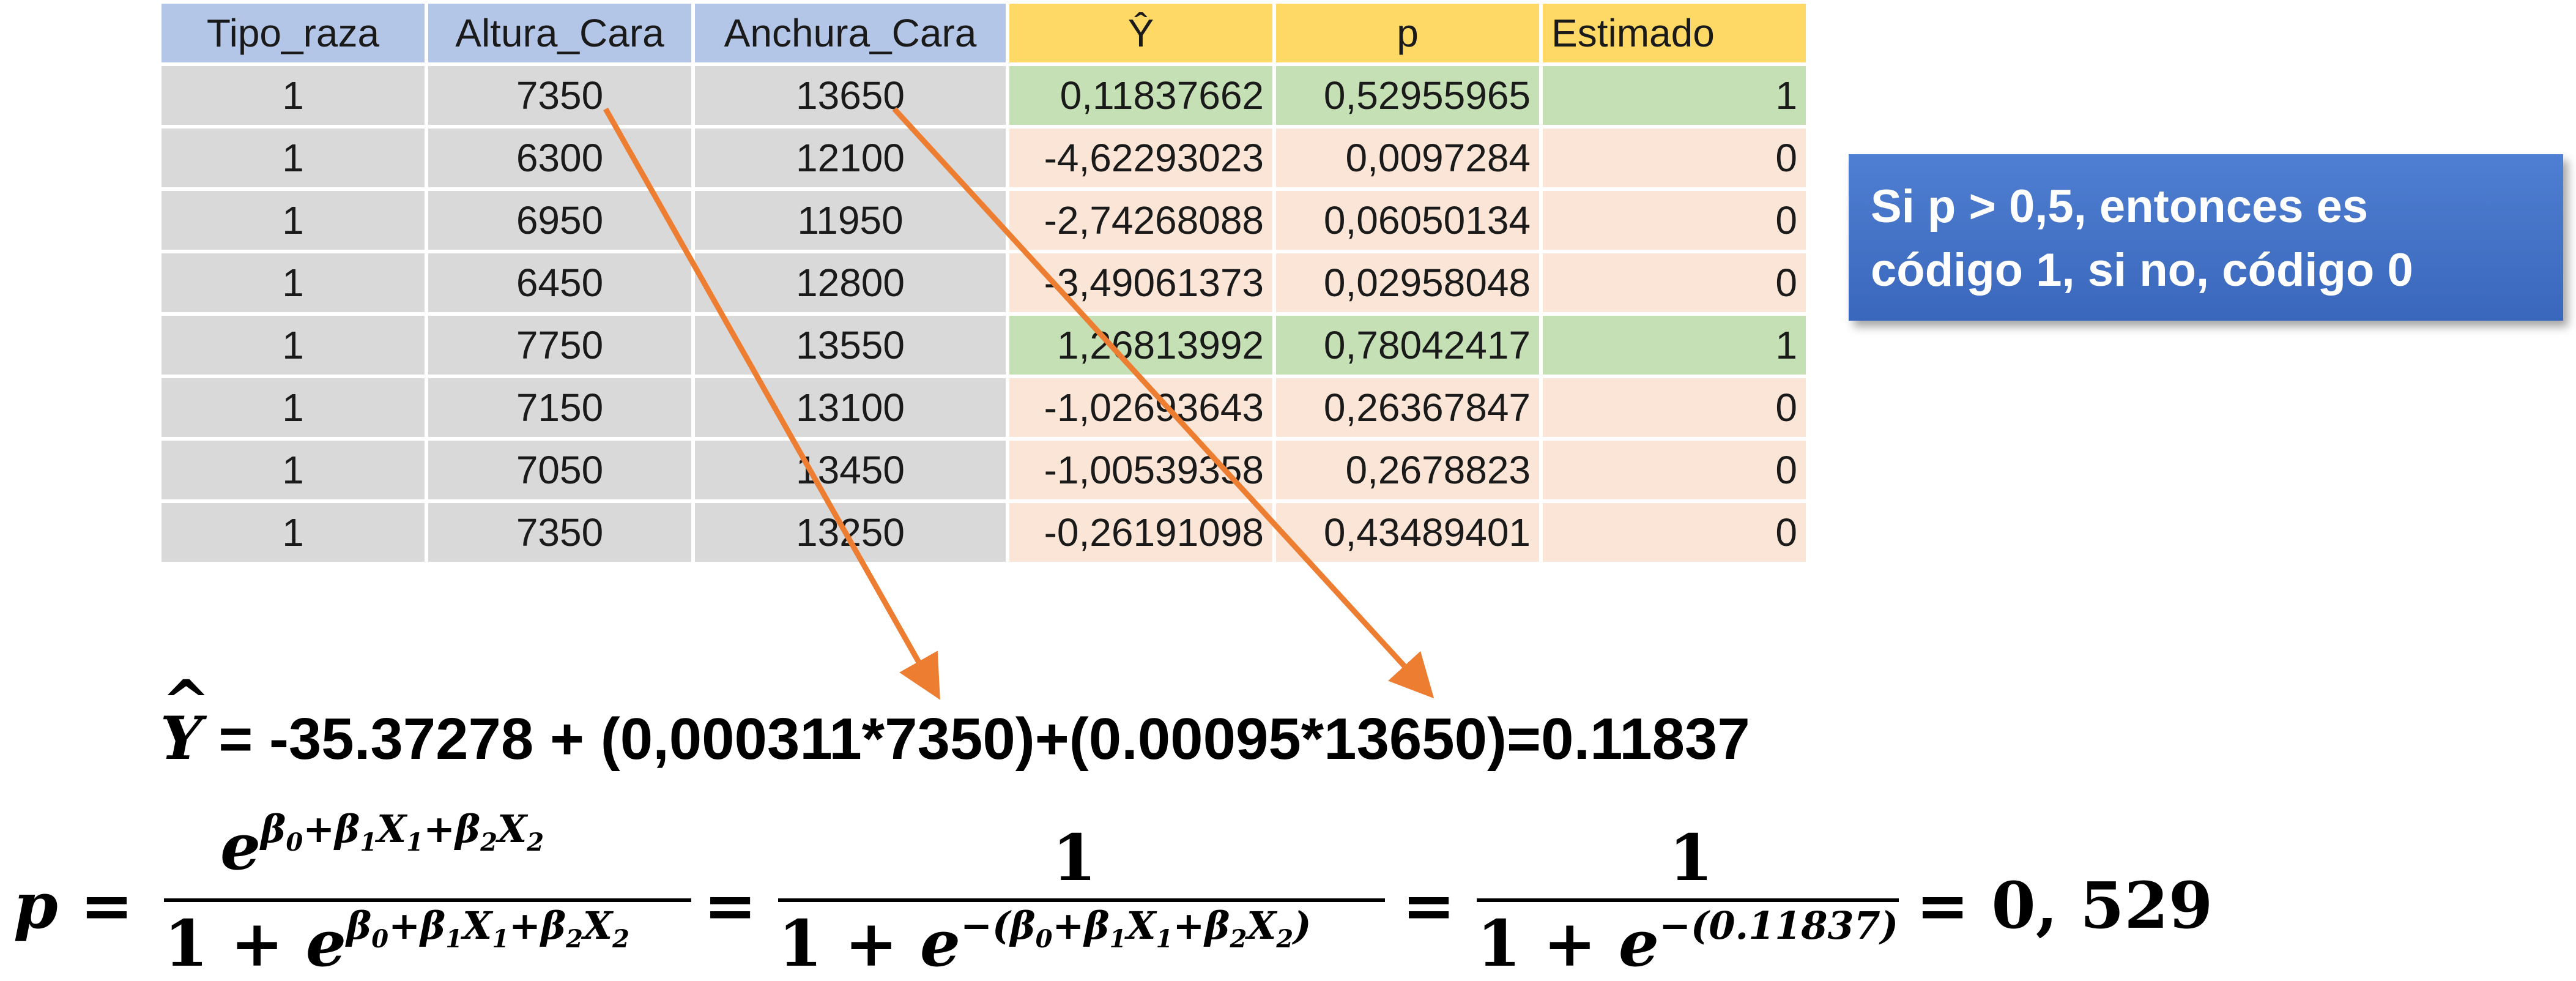  I want to click on arrow-anchura-to-equation, so click(1163, 402).